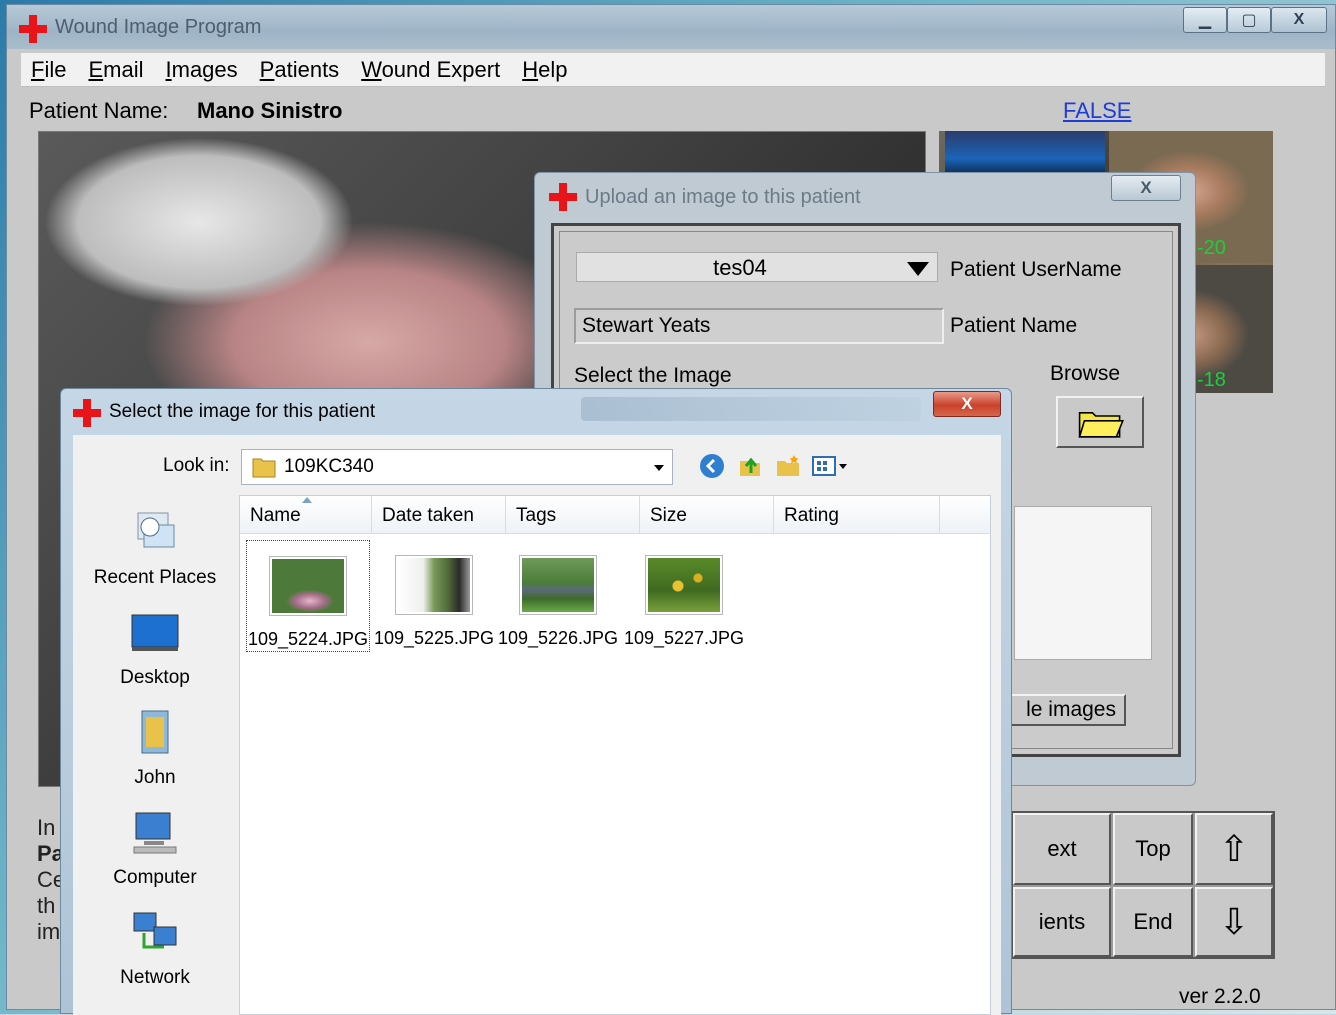  What do you see at coordinates (751, 409) in the screenshot?
I see `title-blur` at bounding box center [751, 409].